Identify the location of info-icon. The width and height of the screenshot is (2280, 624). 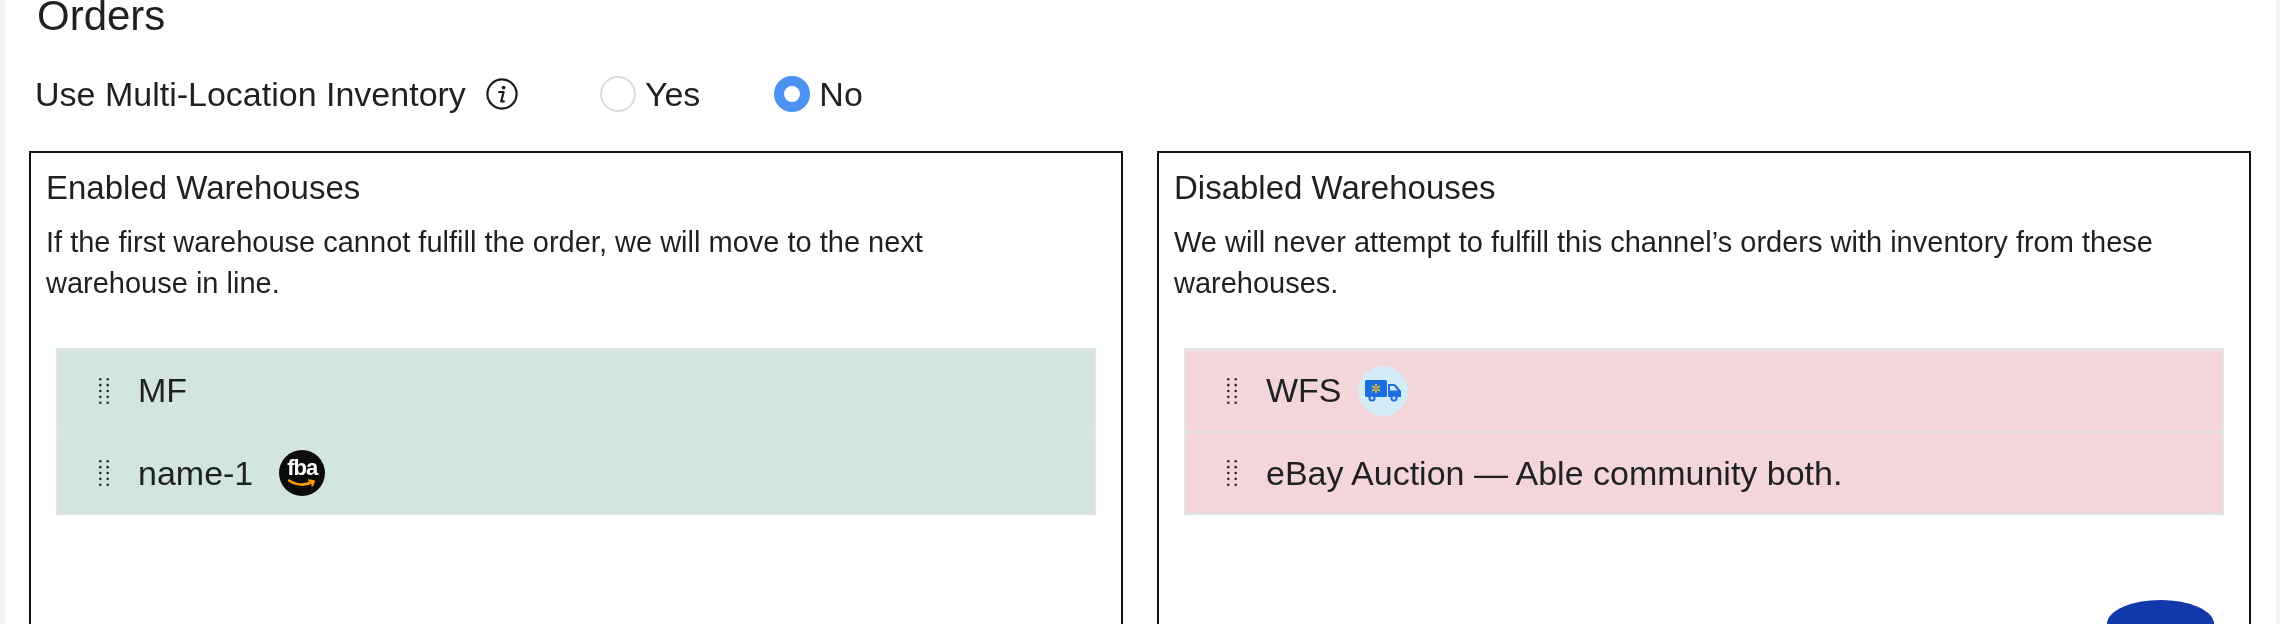
(501, 94).